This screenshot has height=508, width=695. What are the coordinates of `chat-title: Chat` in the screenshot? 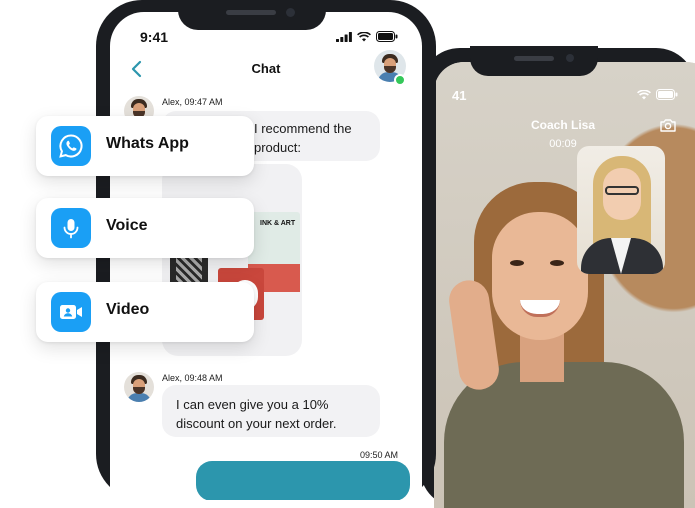 It's located at (266, 68).